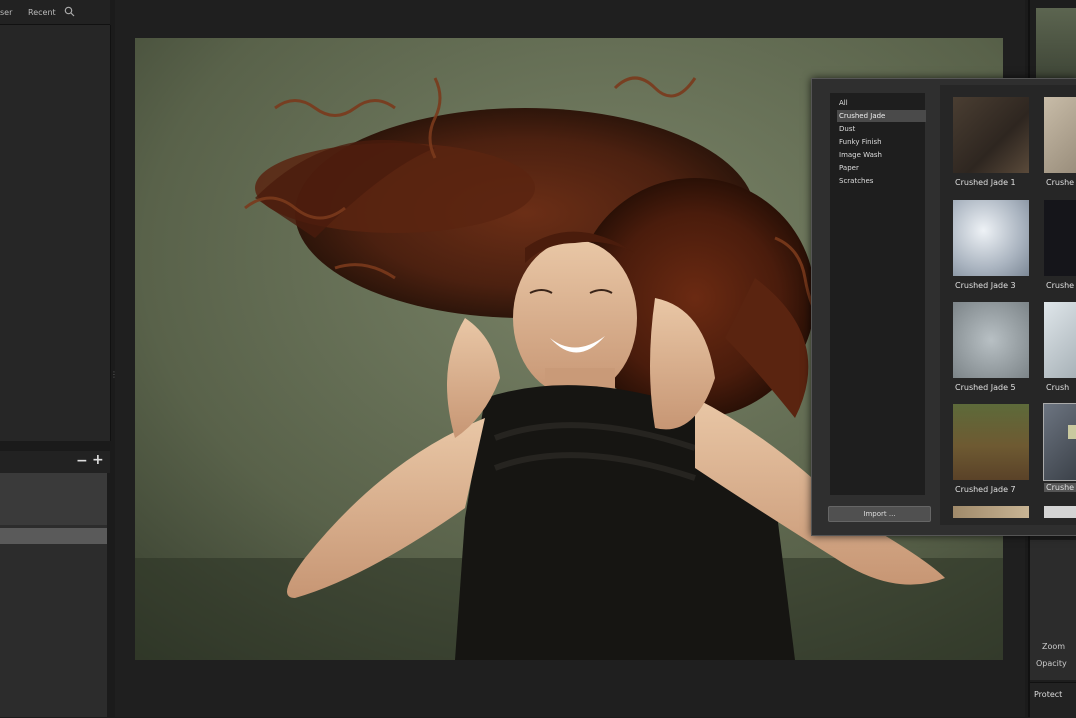 The width and height of the screenshot is (1076, 718). What do you see at coordinates (55, 446) in the screenshot?
I see `left-panel-divider` at bounding box center [55, 446].